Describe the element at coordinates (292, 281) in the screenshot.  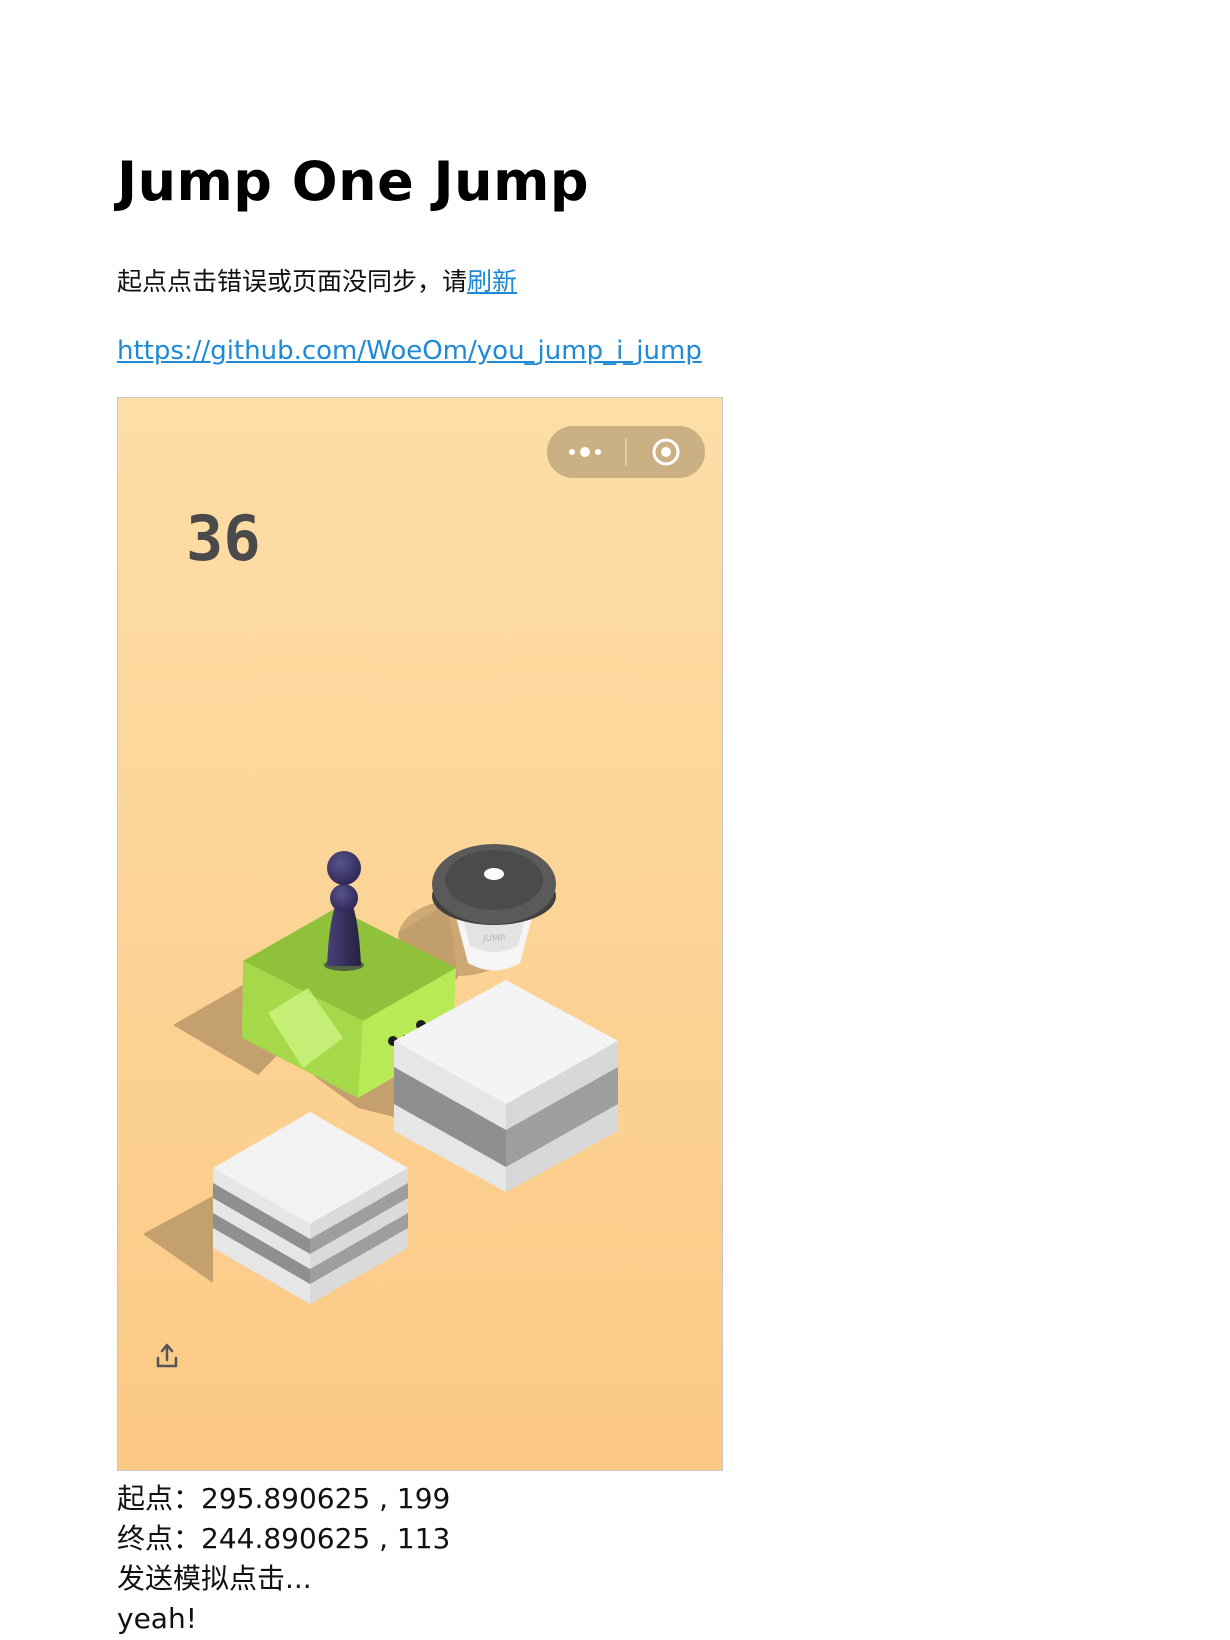
I see `hint-text: 起点点击错误或页面没同步，请` at that location.